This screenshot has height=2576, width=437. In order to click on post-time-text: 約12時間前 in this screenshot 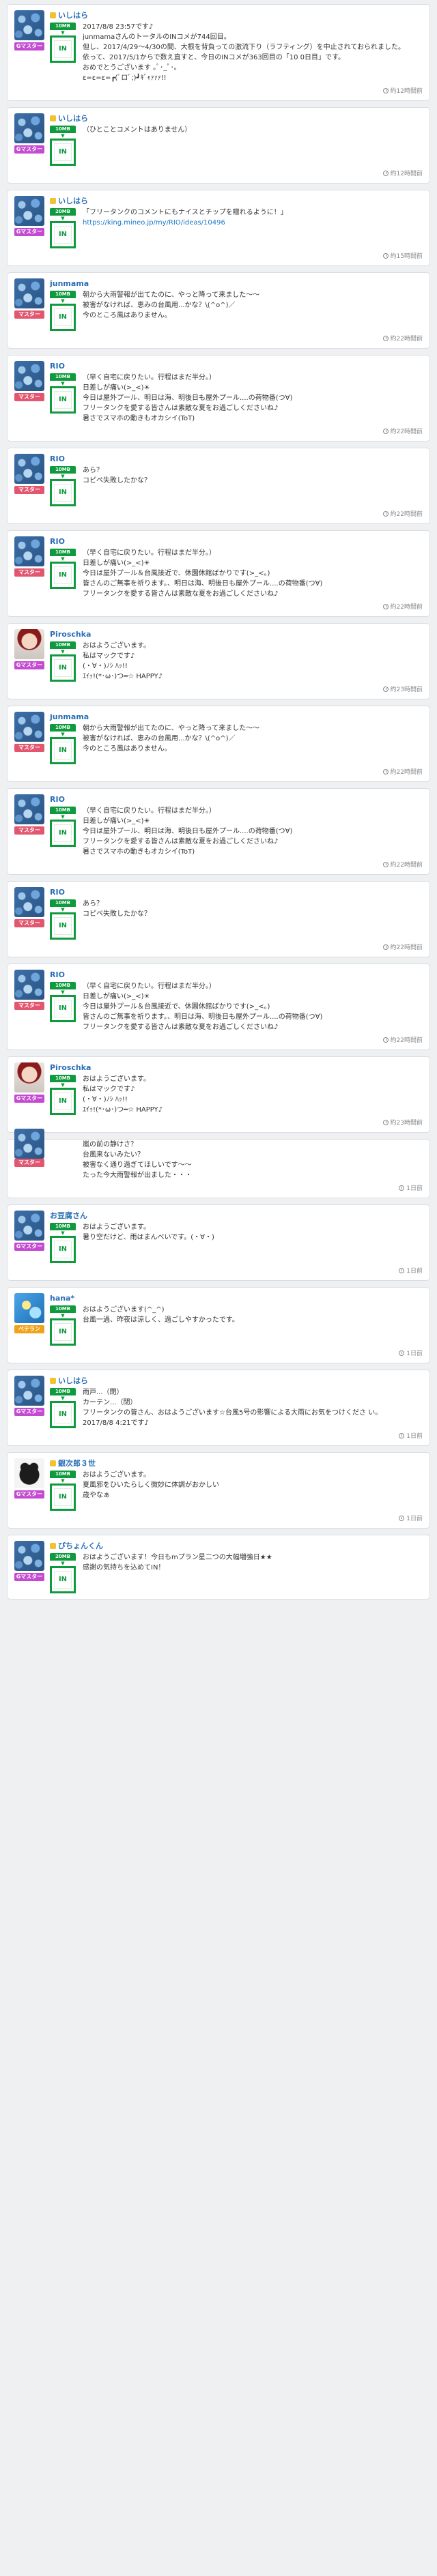, I will do `click(406, 174)`.